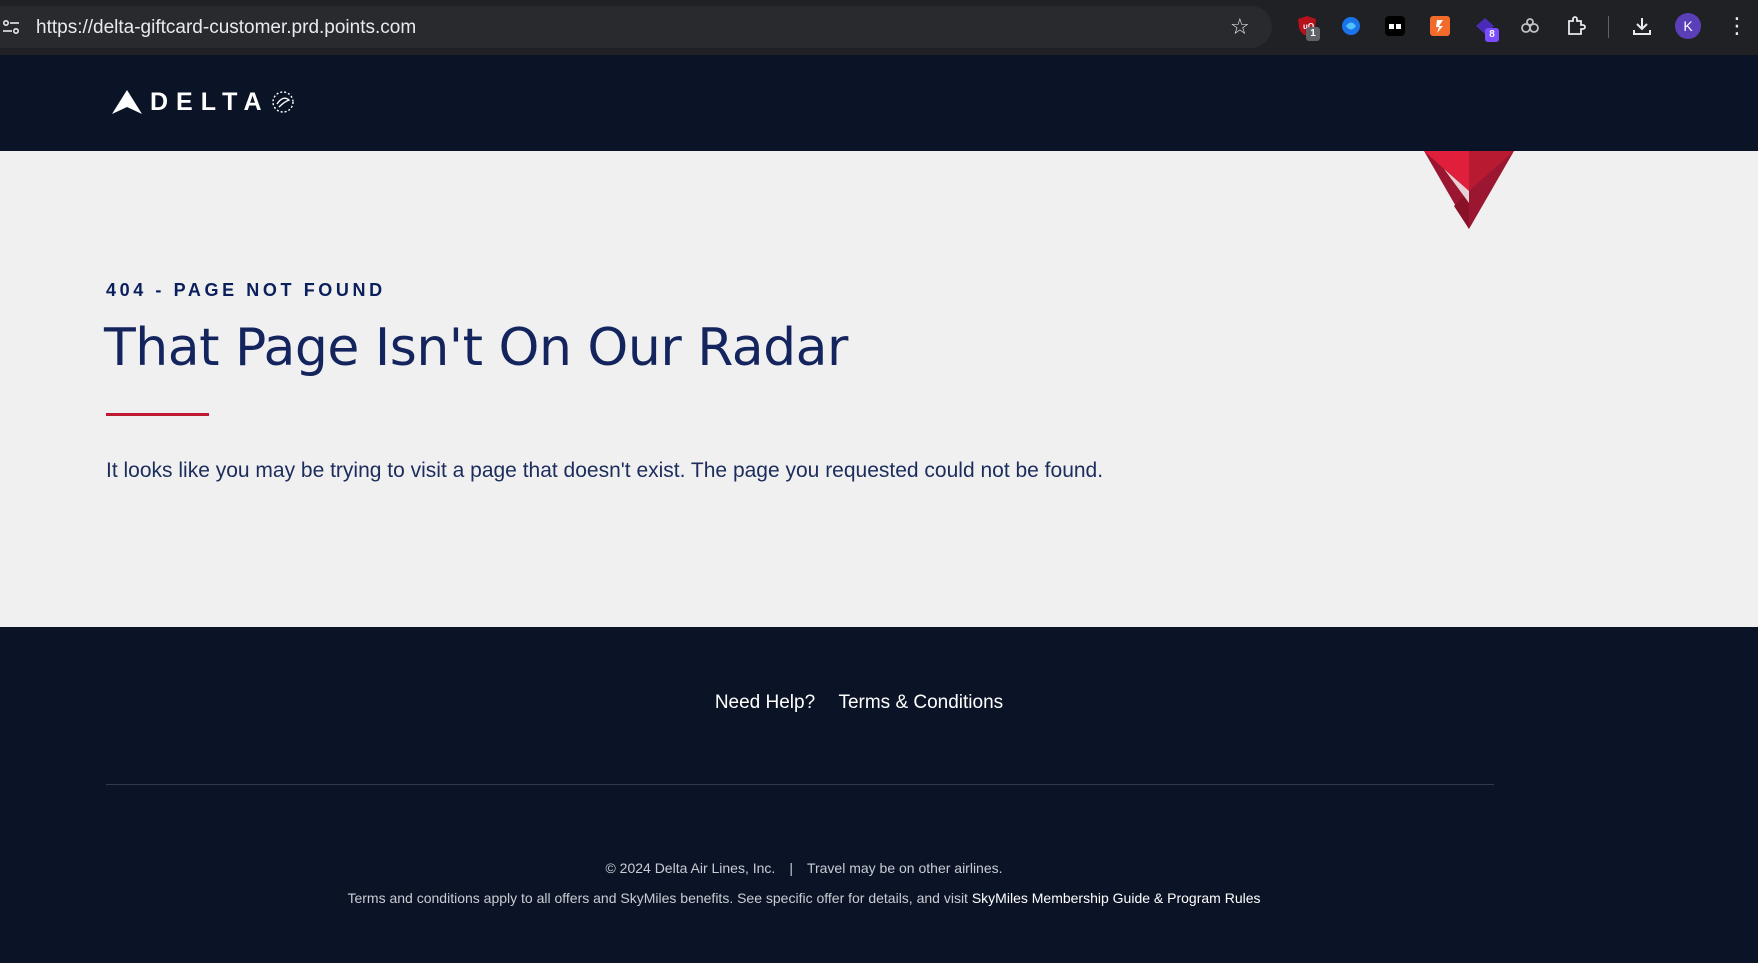  What do you see at coordinates (765, 702) in the screenshot?
I see `need-help-link: Need Help?` at bounding box center [765, 702].